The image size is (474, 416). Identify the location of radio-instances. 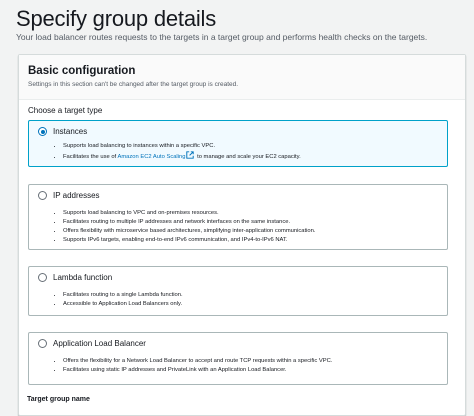
(42, 131).